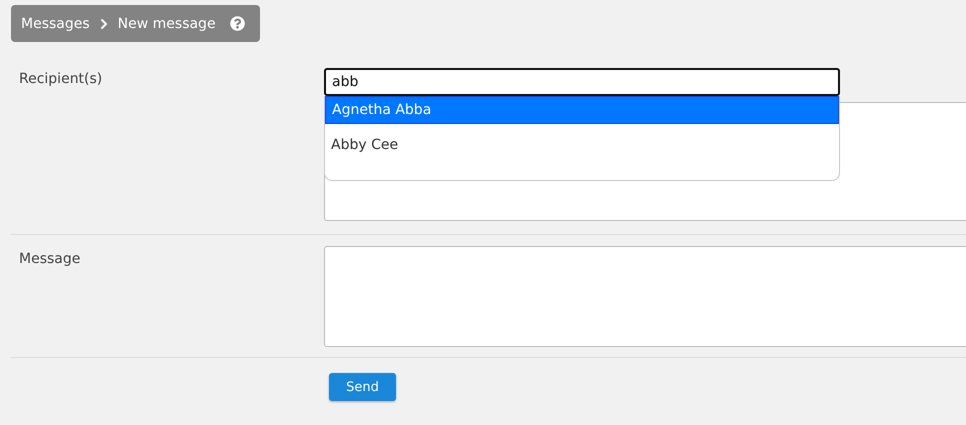 The height and width of the screenshot is (425, 966). What do you see at coordinates (582, 110) in the screenshot?
I see `suggestion-item: Agnetha Abba` at bounding box center [582, 110].